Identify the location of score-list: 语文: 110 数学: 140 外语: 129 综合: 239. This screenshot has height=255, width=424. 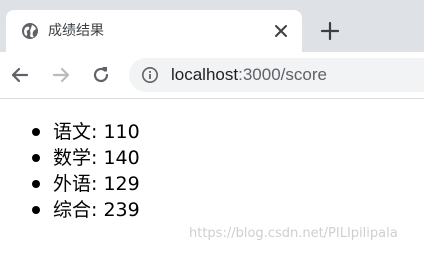
(86, 171).